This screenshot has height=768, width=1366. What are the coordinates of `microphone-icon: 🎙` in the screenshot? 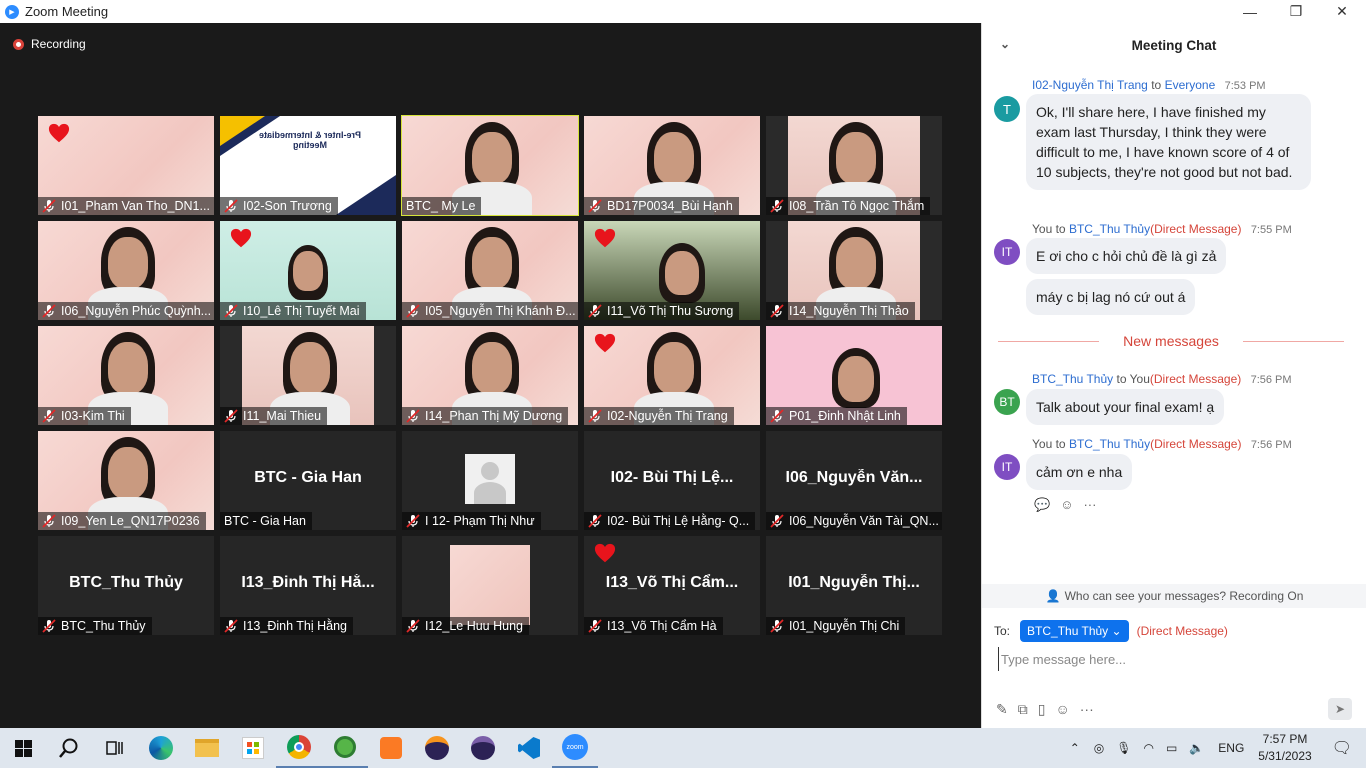 It's located at (1123, 748).